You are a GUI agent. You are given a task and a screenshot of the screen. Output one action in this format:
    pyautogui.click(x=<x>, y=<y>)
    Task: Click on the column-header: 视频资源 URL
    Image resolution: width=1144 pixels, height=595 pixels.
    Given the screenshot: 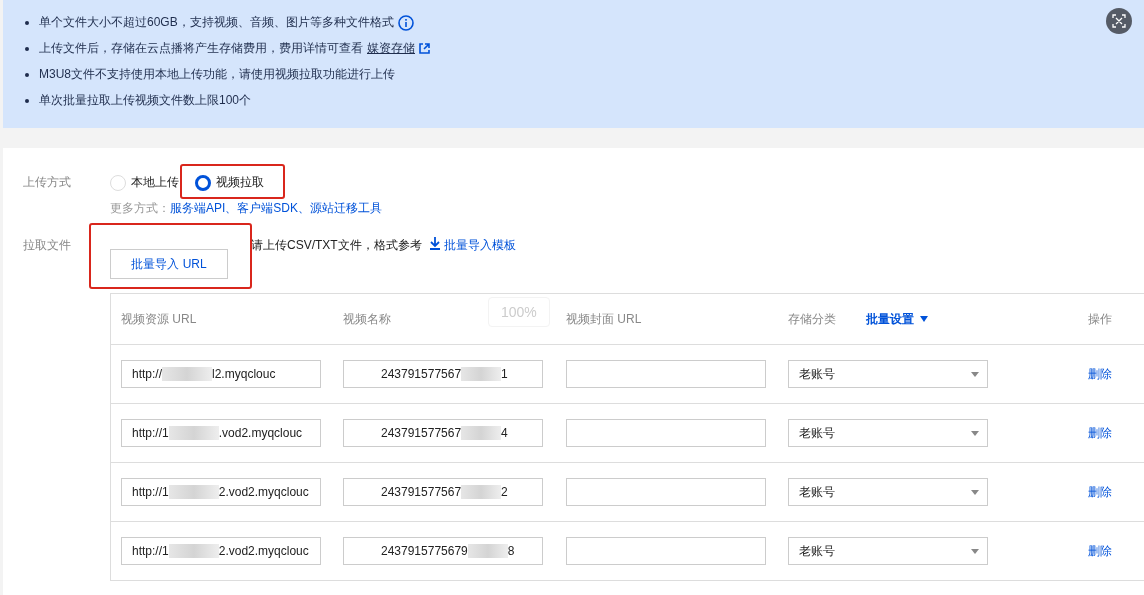 What is the action you would take?
    pyautogui.click(x=159, y=319)
    